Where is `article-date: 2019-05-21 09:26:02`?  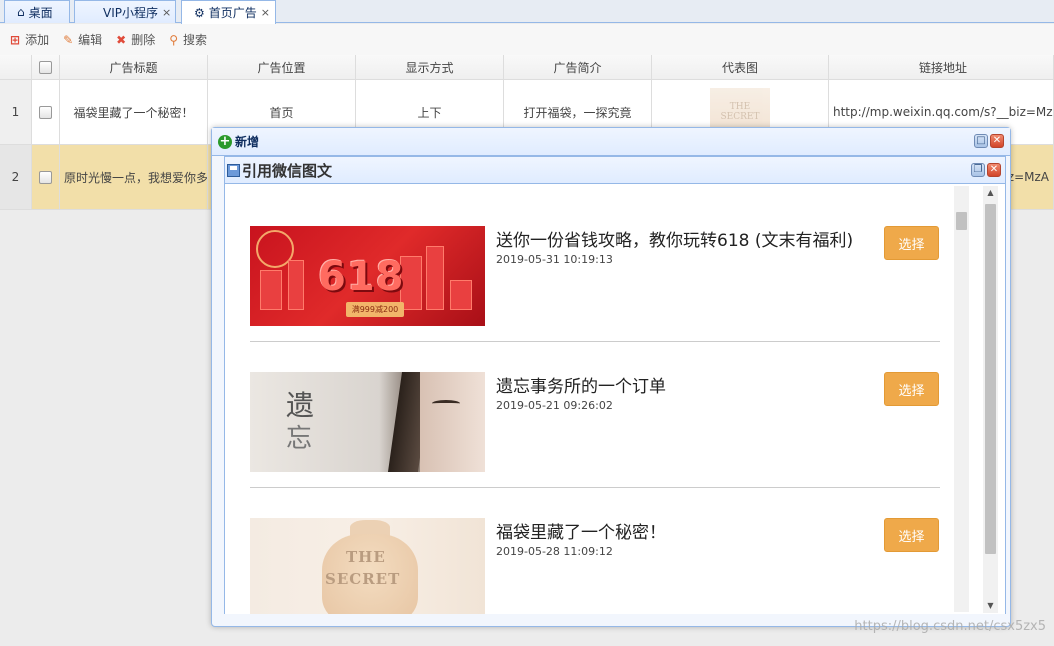 article-date: 2019-05-21 09:26:02 is located at coordinates (554, 405).